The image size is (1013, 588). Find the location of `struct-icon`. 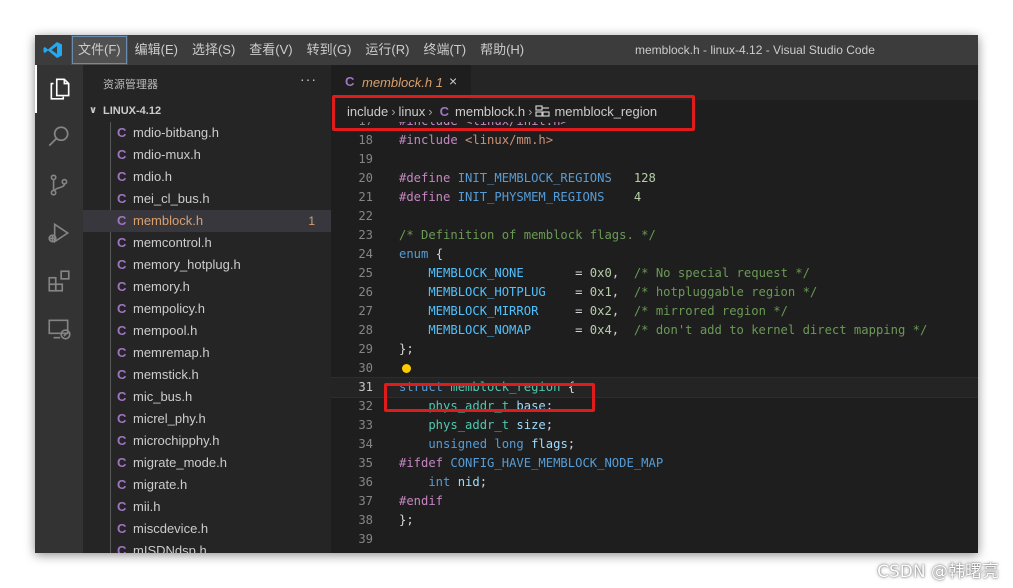

struct-icon is located at coordinates (543, 111).